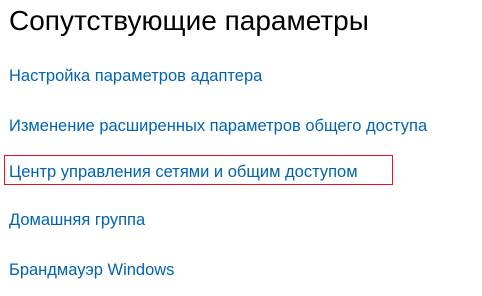 The height and width of the screenshot is (296, 482). I want to click on link-homegroup: Домашняя группа, so click(77, 220).